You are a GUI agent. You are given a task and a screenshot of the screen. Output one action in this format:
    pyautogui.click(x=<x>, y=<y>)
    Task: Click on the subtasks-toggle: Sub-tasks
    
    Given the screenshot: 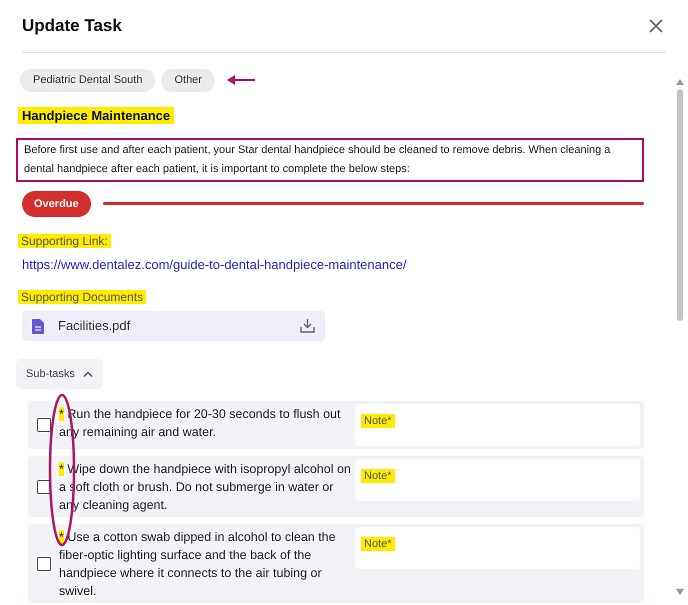 What is the action you would take?
    pyautogui.click(x=59, y=374)
    